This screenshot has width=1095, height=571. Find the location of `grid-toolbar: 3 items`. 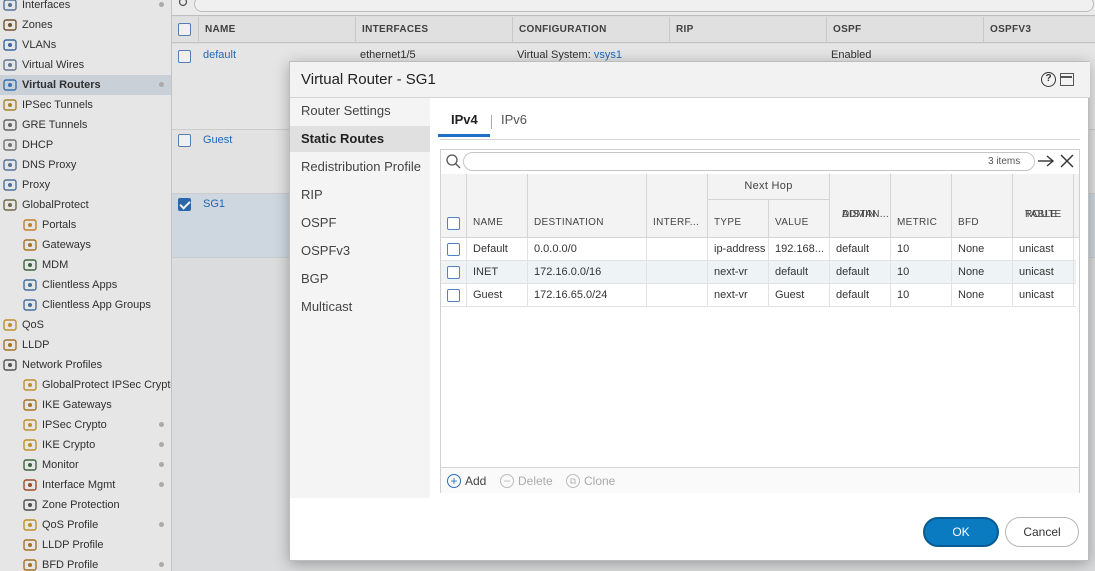

grid-toolbar: 3 items is located at coordinates (760, 162).